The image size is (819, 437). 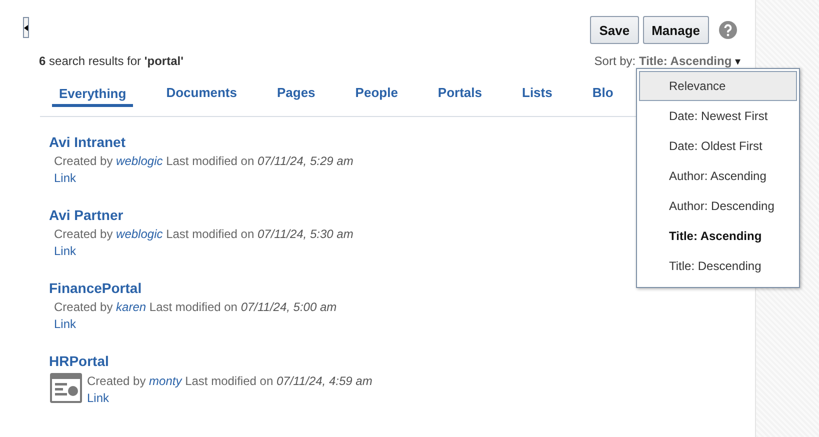 What do you see at coordinates (459, 92) in the screenshot?
I see `tab: Portals` at bounding box center [459, 92].